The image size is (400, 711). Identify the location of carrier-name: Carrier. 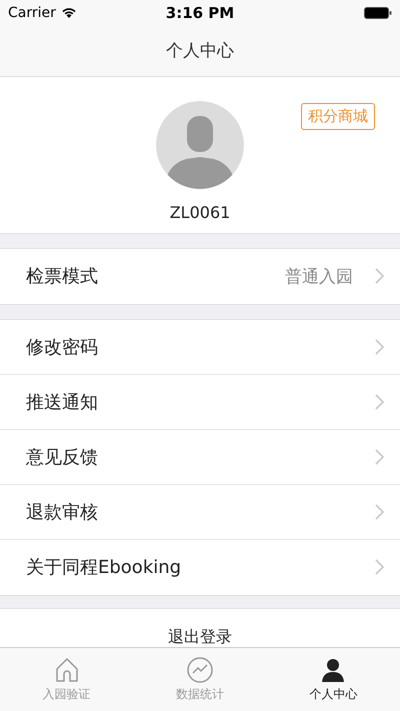
(32, 12).